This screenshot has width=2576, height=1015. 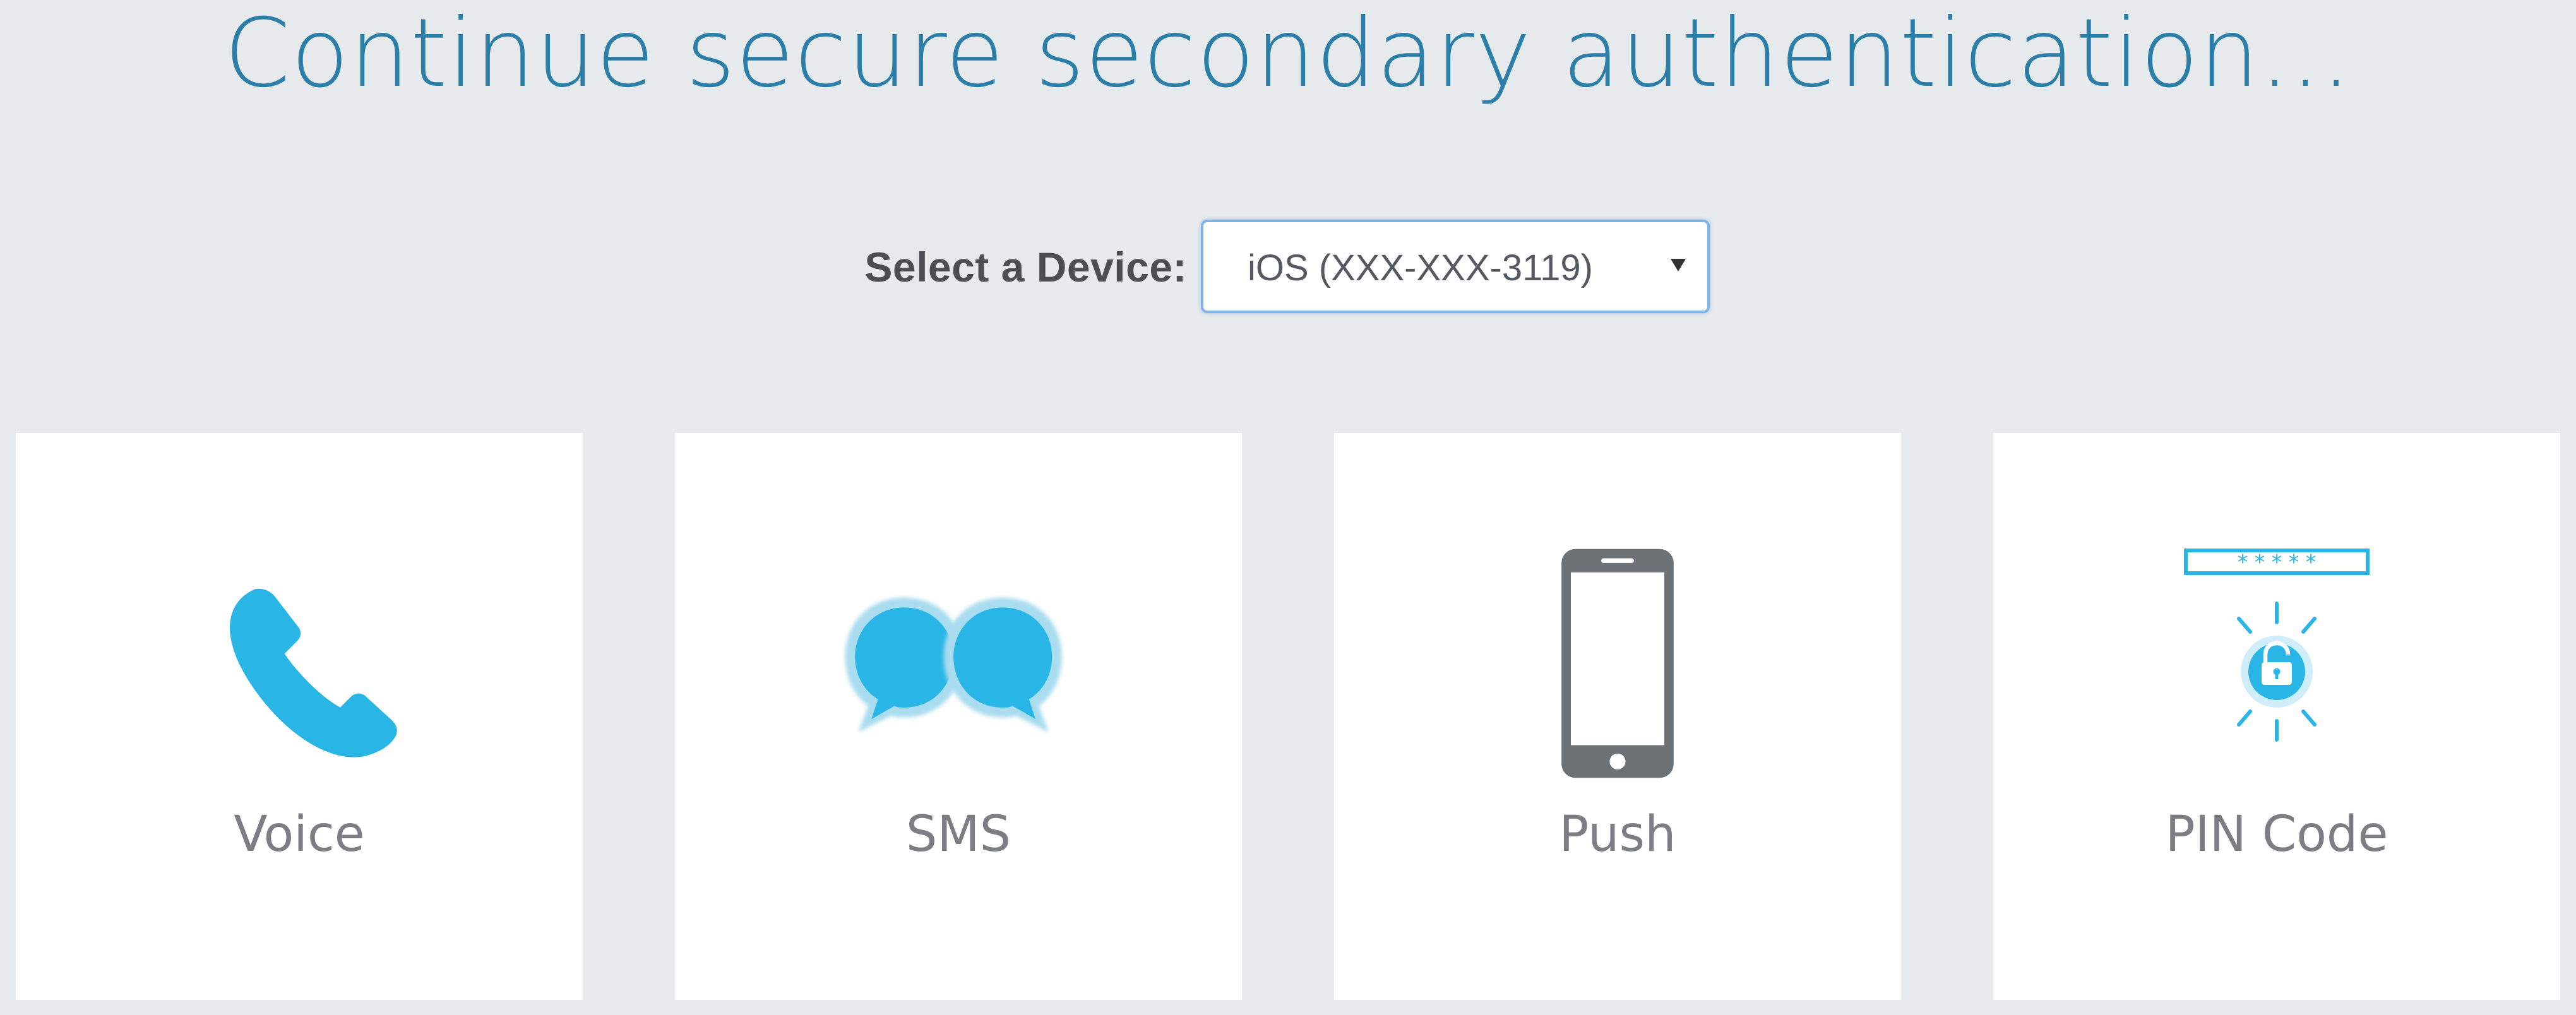 I want to click on method-label-push: Push, so click(x=1617, y=834).